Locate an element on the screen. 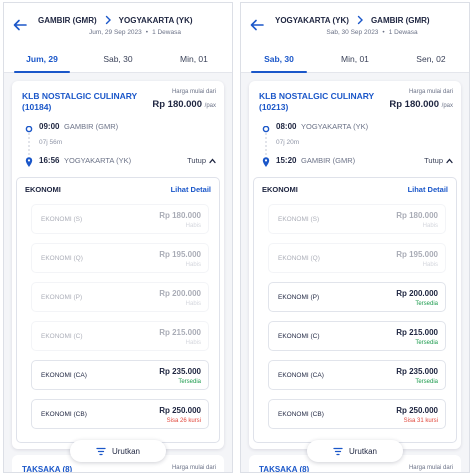 The image size is (474, 475). seat-class-row: EKONOMI (C) Rp 215.000 Tersedia is located at coordinates (357, 336).